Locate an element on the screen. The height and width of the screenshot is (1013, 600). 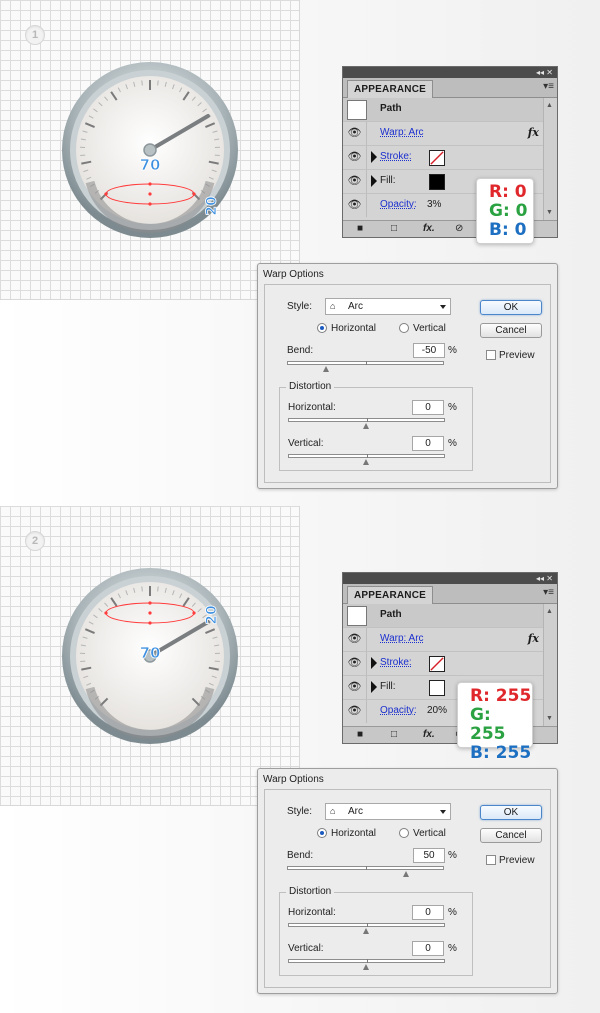
style-select-value: Arc is located at coordinates (355, 306).